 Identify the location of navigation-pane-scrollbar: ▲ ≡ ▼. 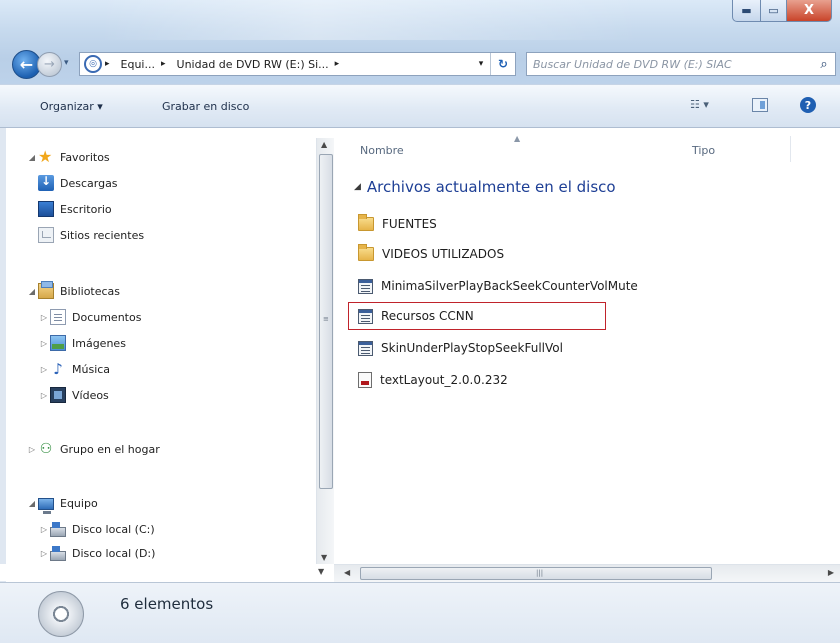
(325, 351).